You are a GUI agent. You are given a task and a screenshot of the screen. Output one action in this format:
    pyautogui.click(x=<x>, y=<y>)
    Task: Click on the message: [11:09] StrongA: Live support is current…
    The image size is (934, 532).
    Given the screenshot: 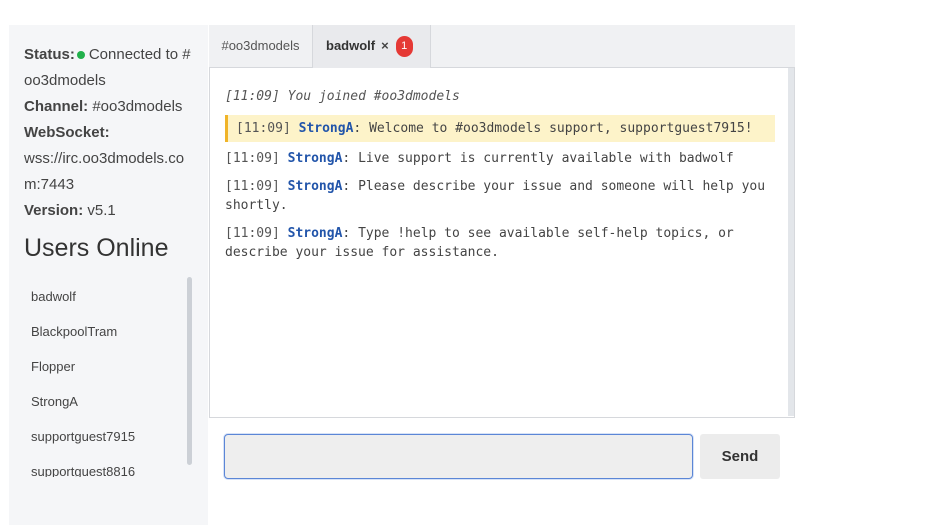 What is the action you would take?
    pyautogui.click(x=500, y=158)
    